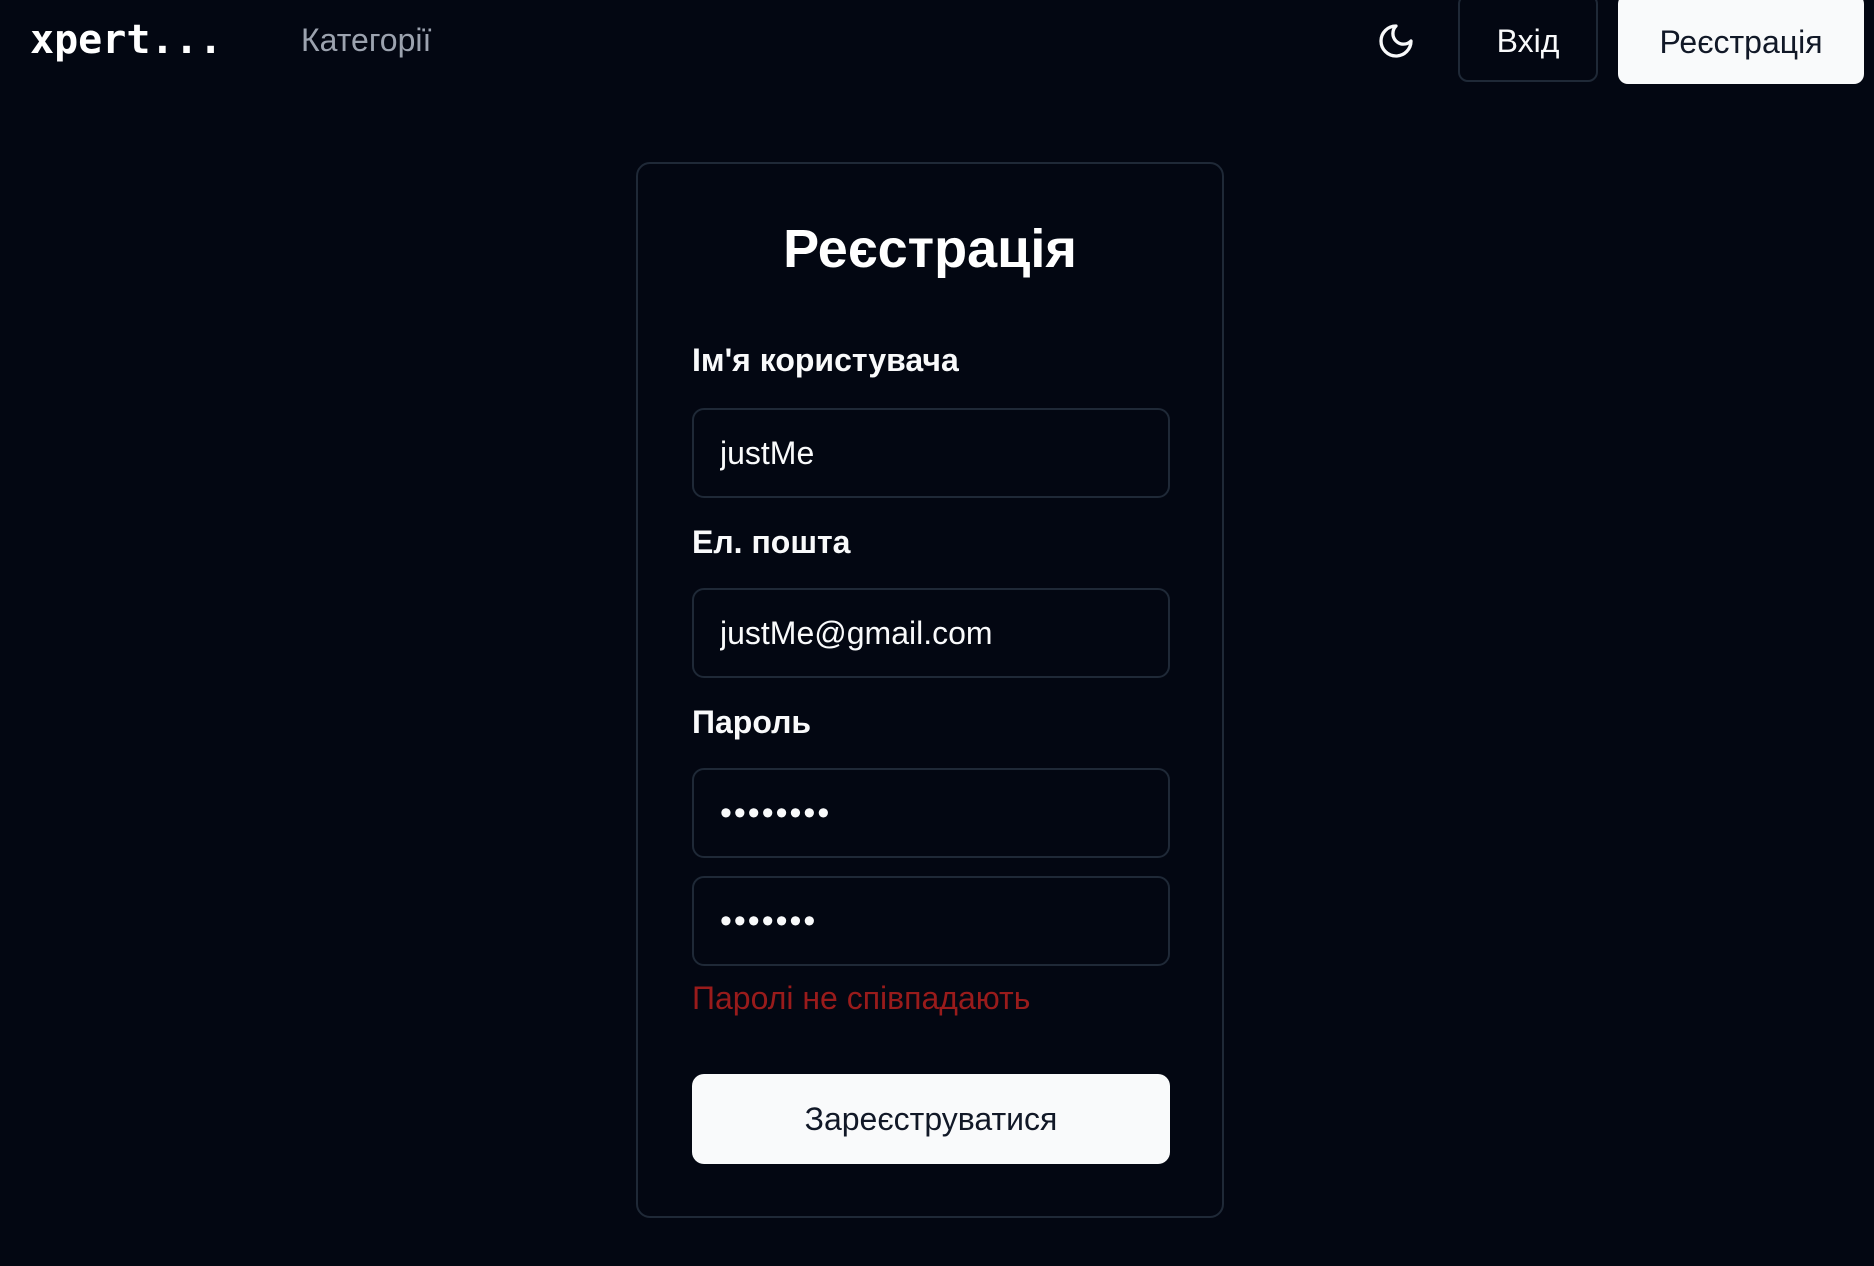 The width and height of the screenshot is (1874, 1266). Describe the element at coordinates (771, 542) in the screenshot. I see `email-label: Ел. пошта` at that location.